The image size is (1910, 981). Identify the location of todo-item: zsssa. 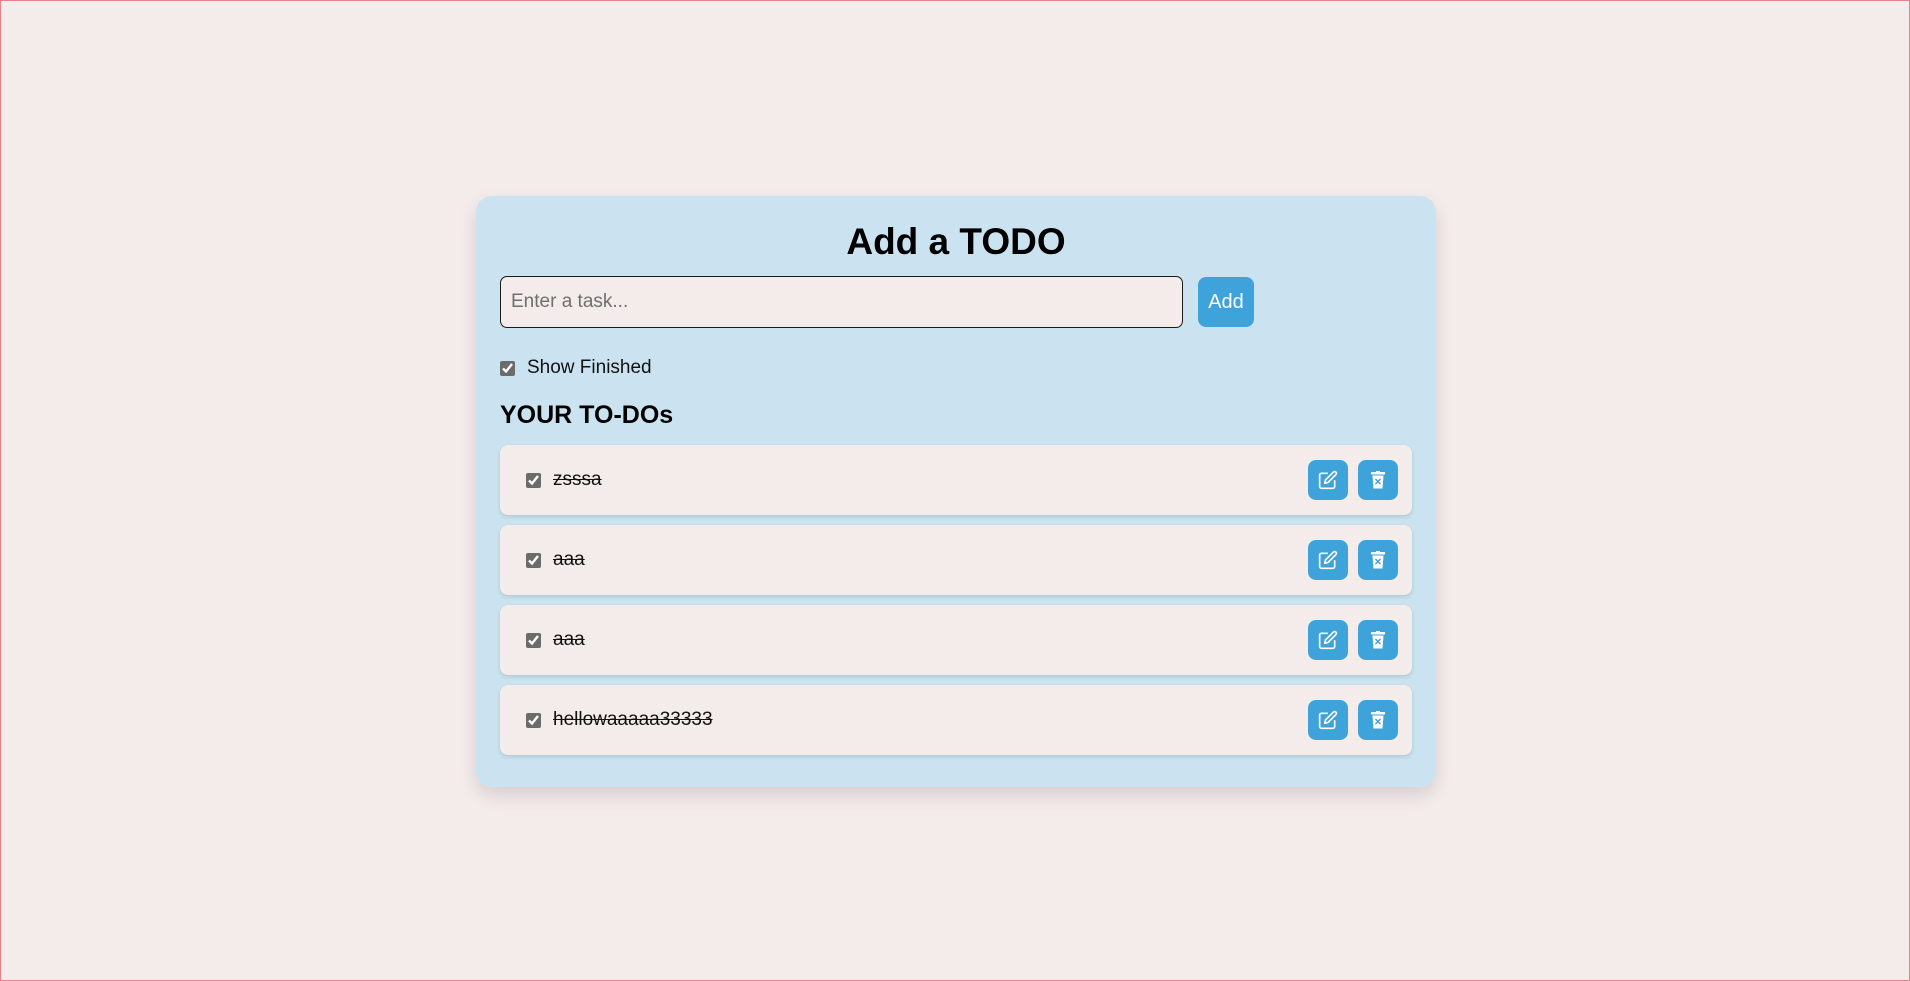
(956, 480).